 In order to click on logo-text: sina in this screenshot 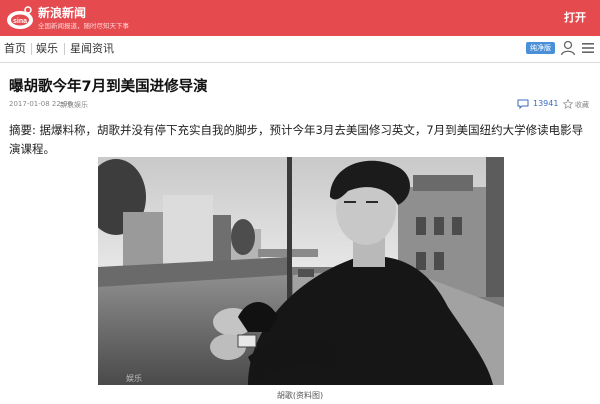, I will do `click(20, 21)`.